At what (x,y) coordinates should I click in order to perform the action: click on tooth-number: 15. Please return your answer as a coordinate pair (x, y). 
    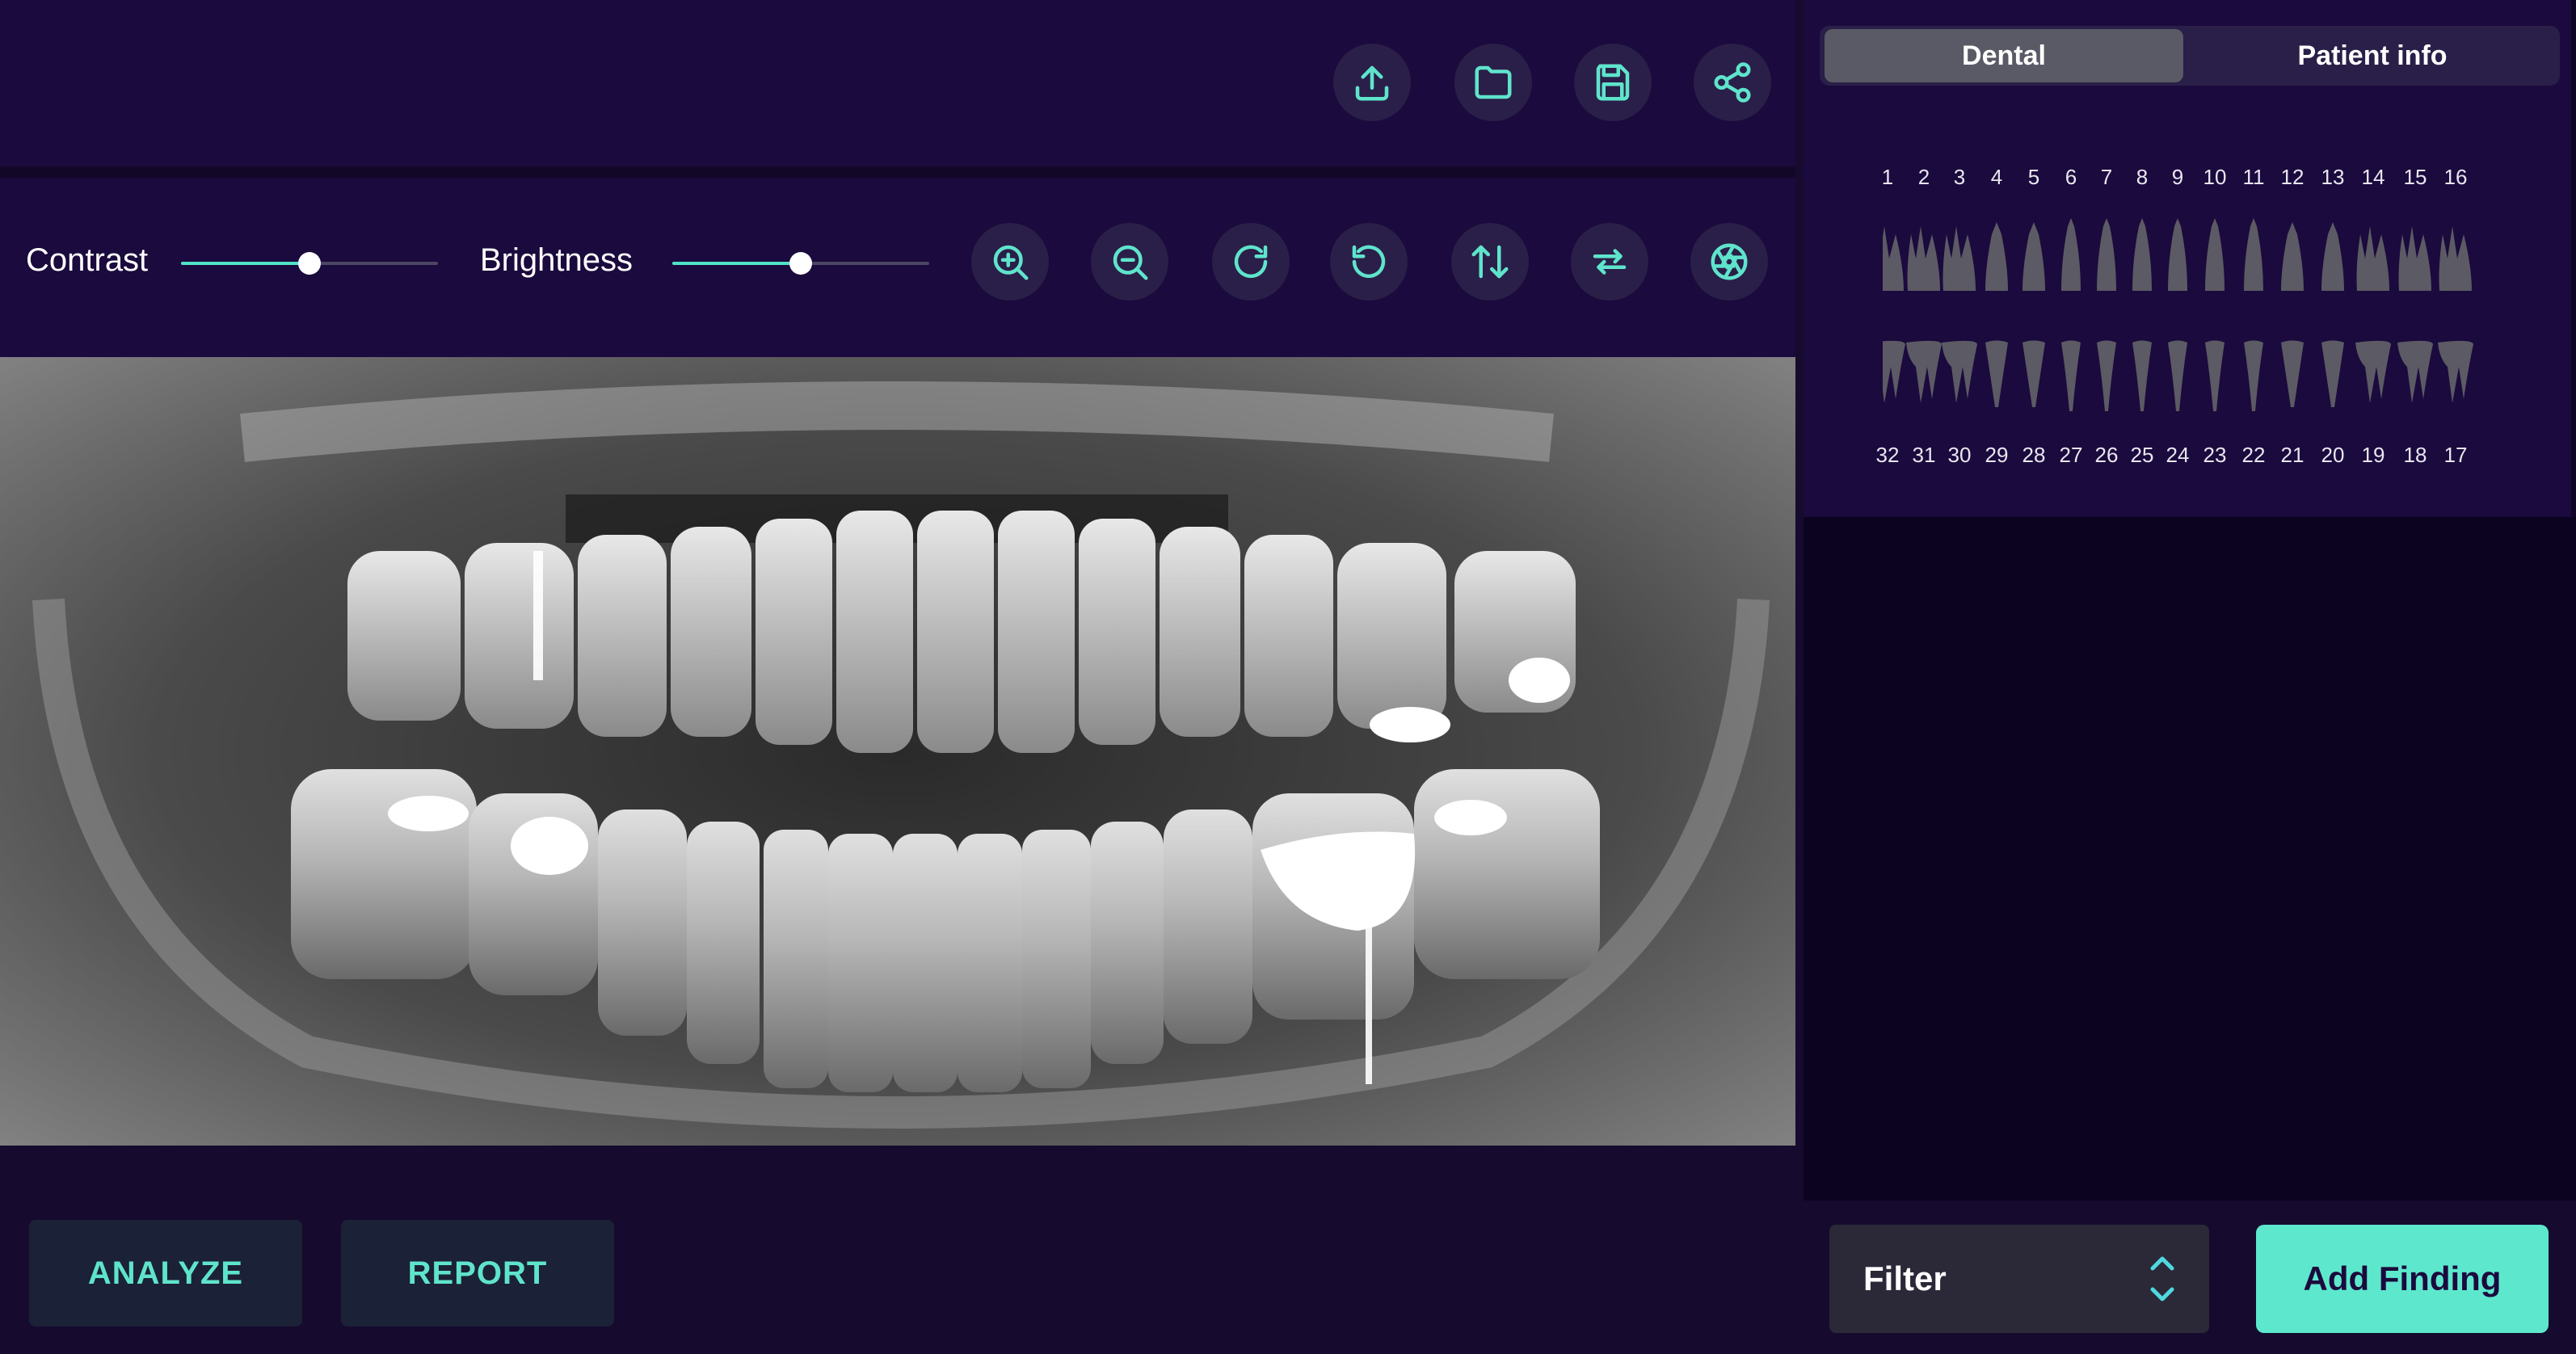
    Looking at the image, I should click on (2415, 177).